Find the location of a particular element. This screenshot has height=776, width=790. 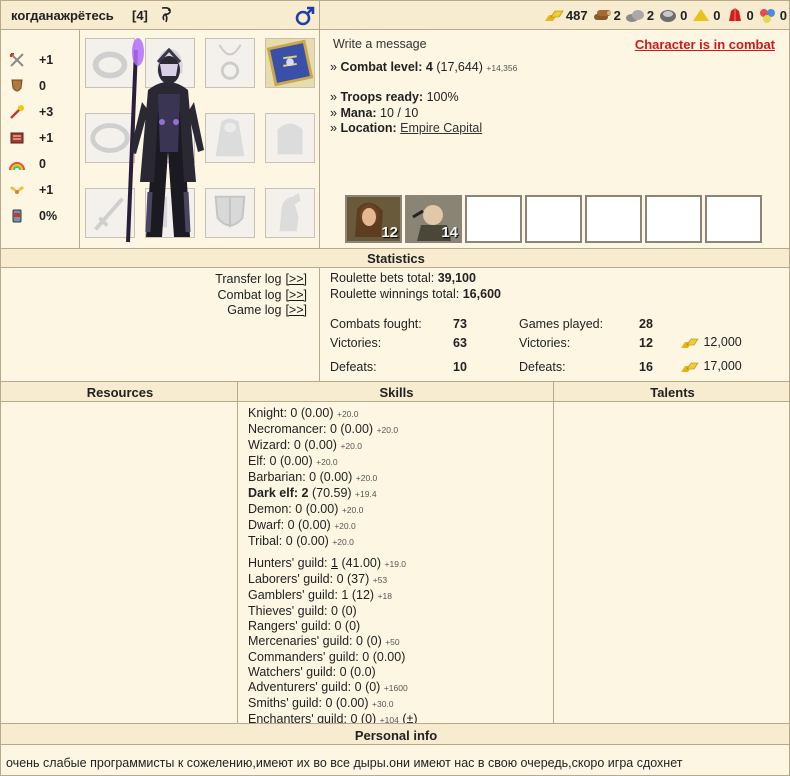

troops-row: » Troops ready: 100% is located at coordinates (394, 97).